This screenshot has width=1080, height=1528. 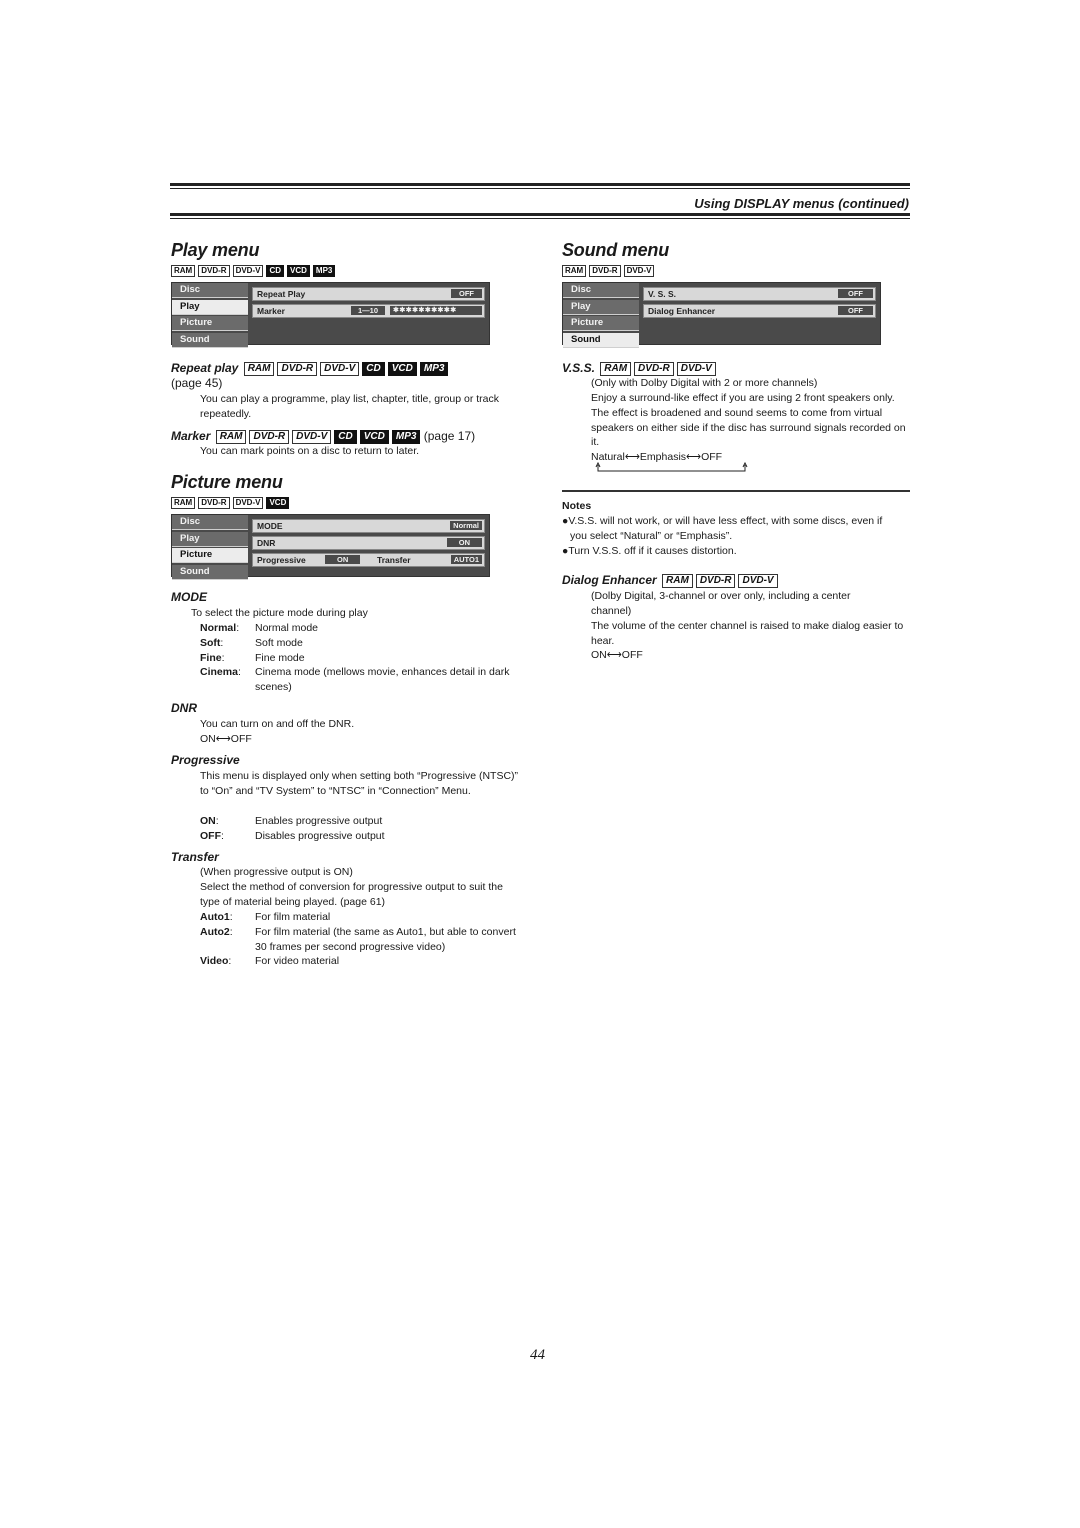 I want to click on marker-slots: ✱✱✱✱✱✱✱✱✱✱, so click(x=436, y=310).